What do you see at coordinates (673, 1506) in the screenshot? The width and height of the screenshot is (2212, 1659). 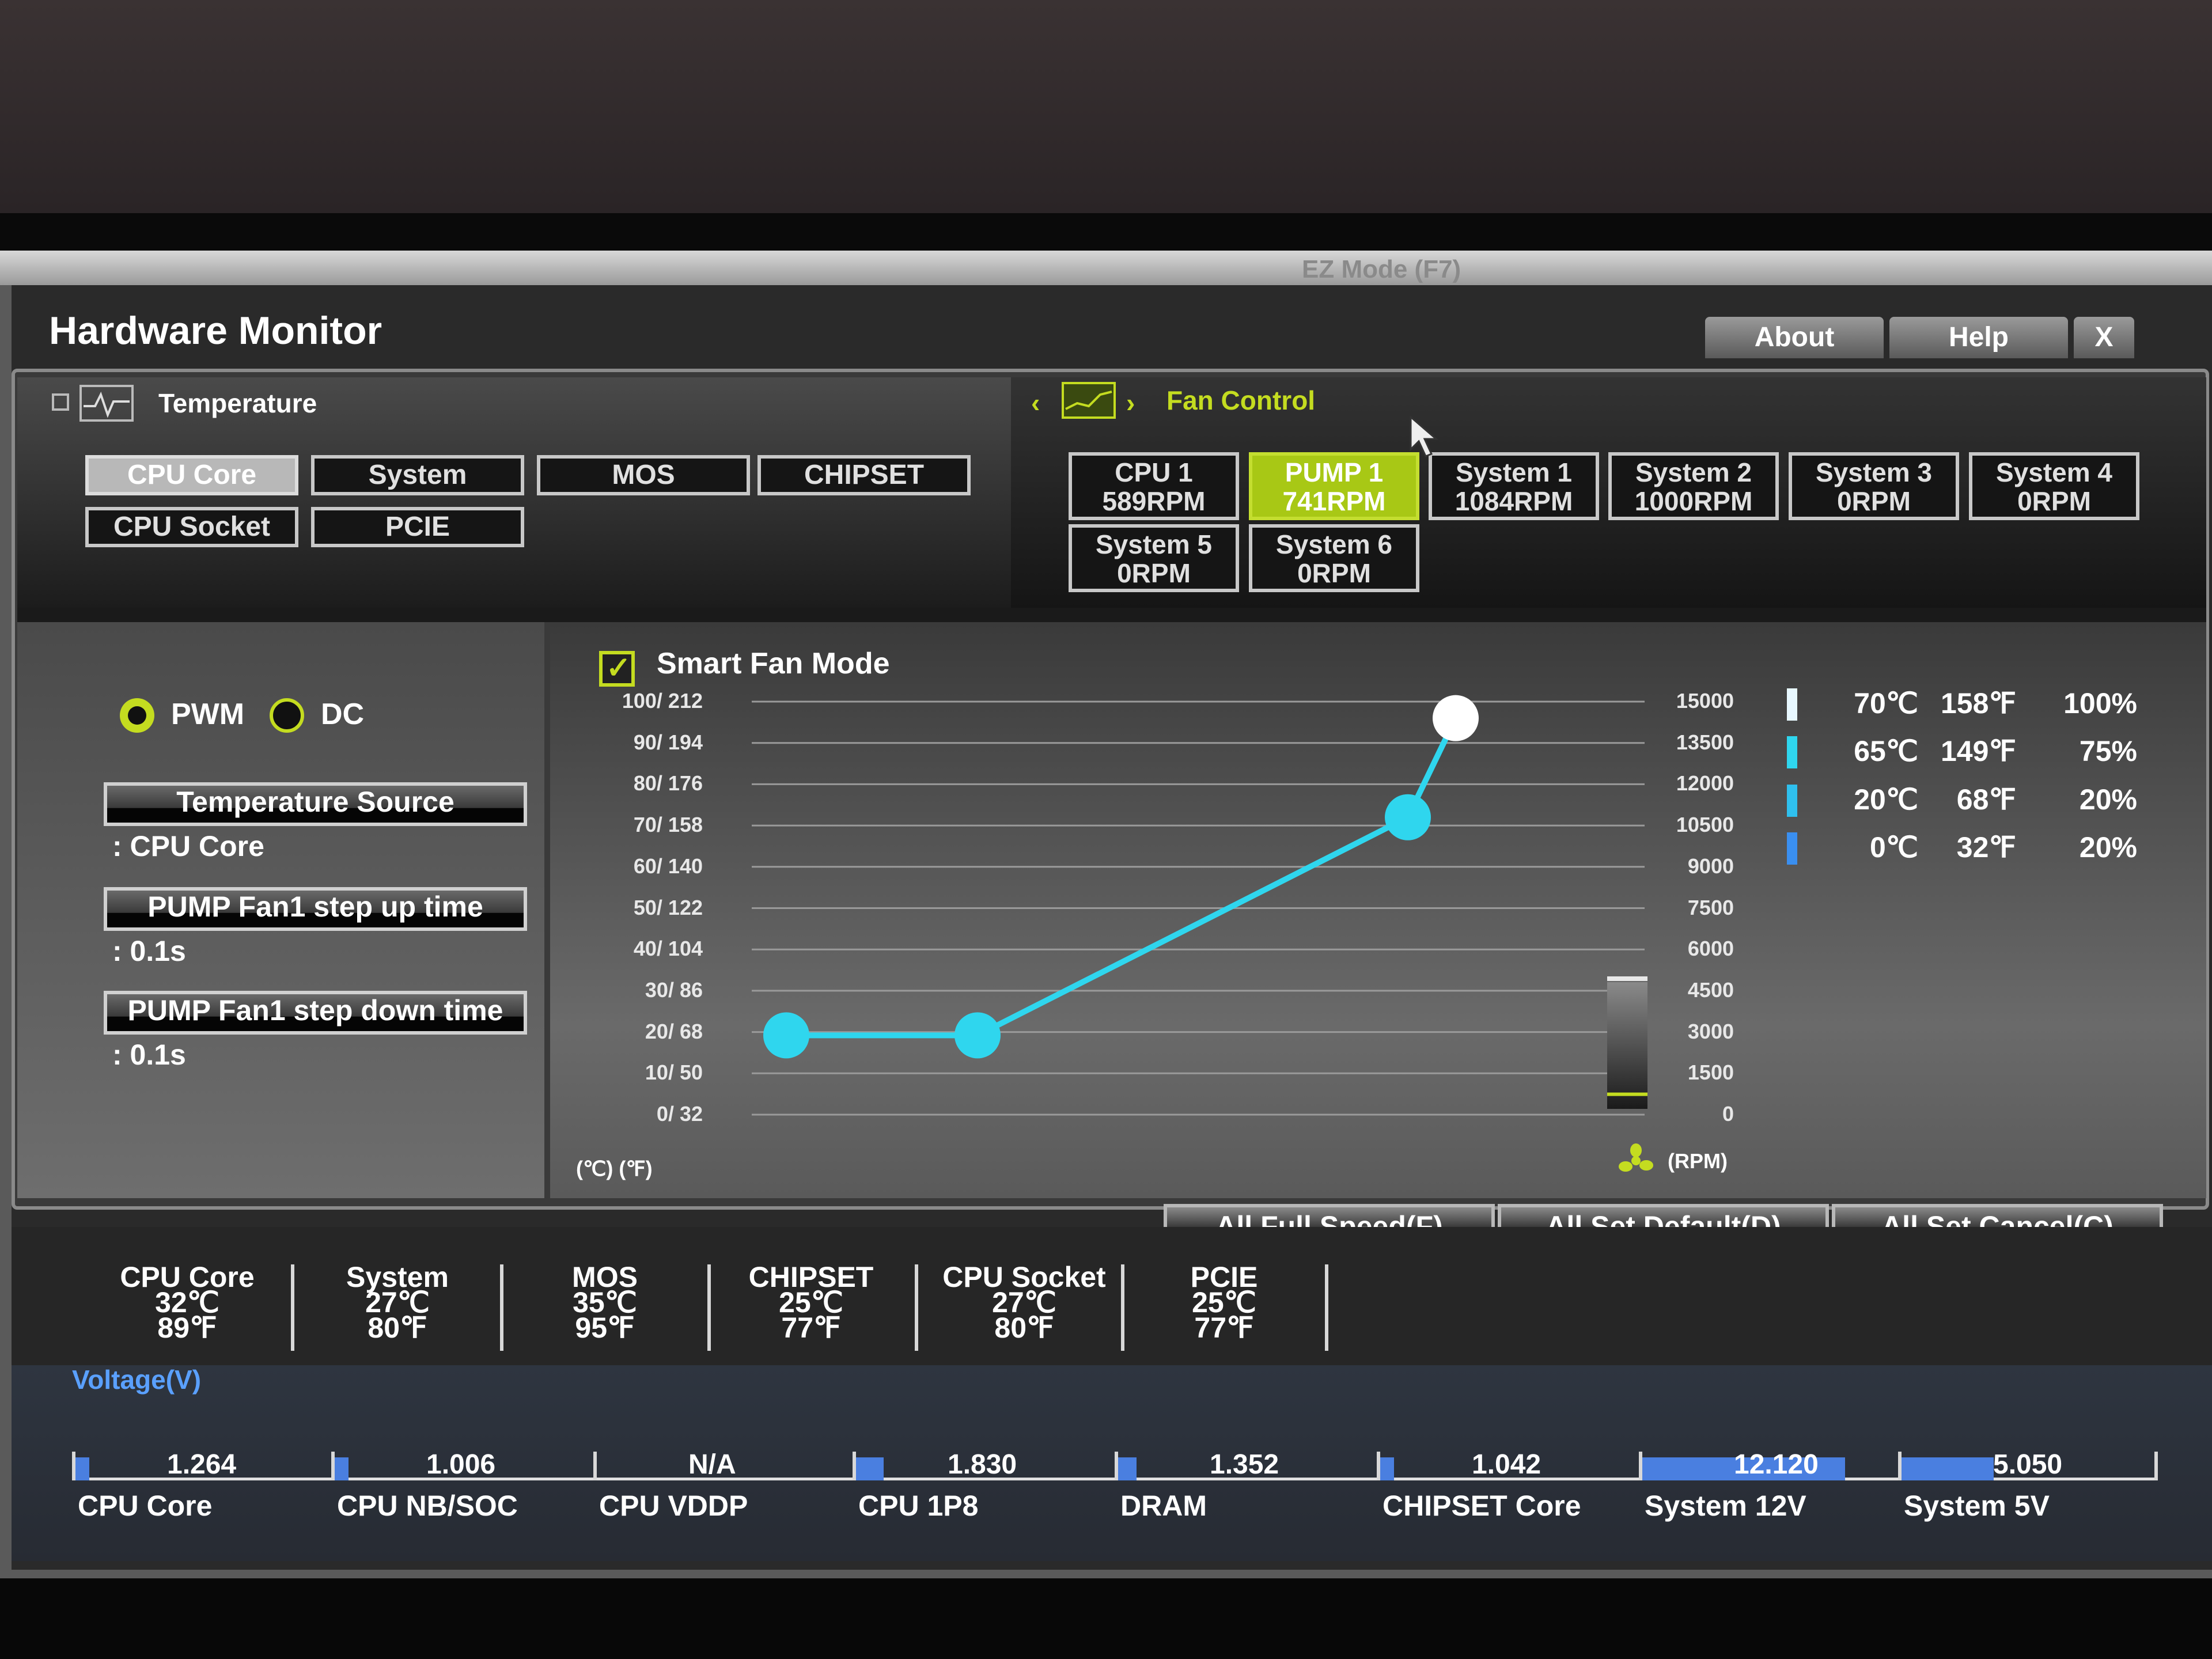 I see `voltage-label: CPU VDDP` at bounding box center [673, 1506].